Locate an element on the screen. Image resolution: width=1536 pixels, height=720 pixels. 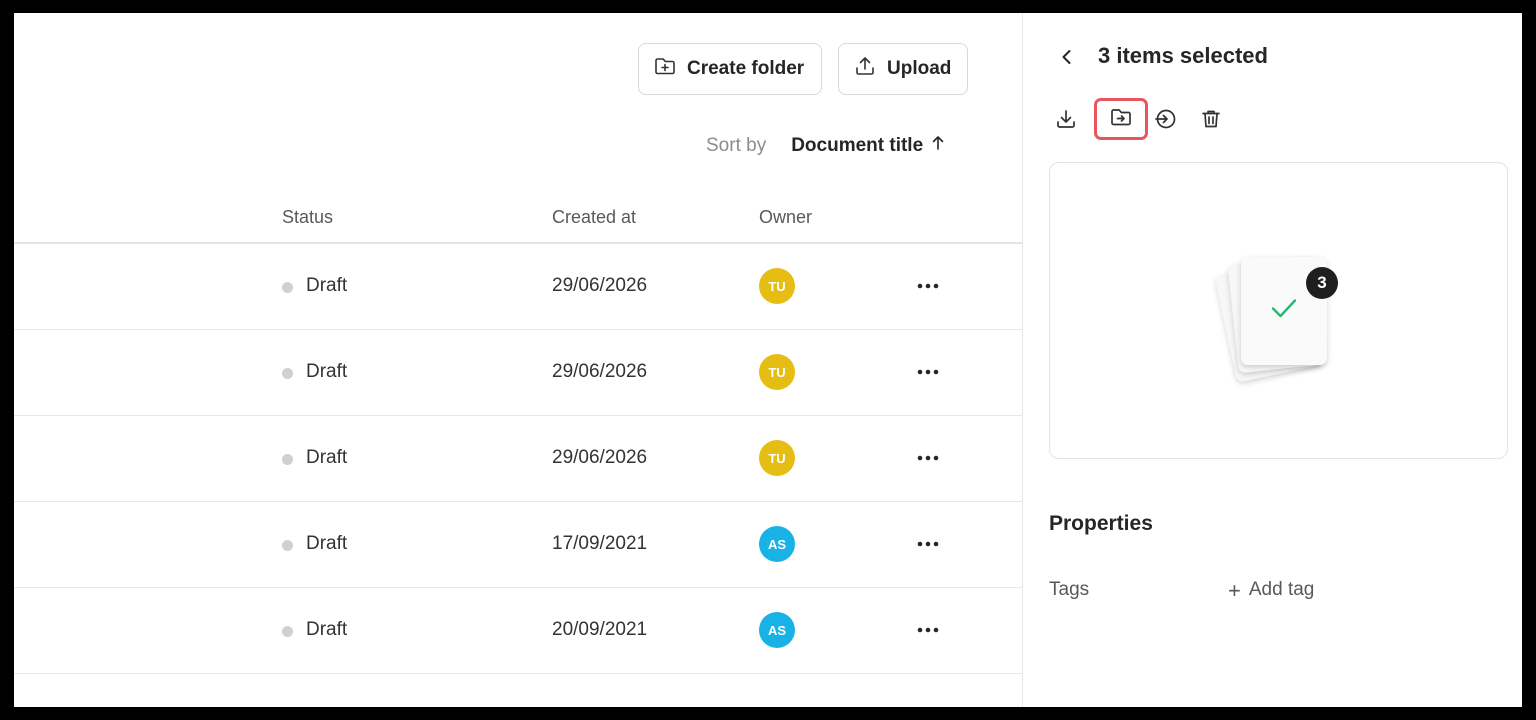
arrow-up-icon is located at coordinates (938, 146).